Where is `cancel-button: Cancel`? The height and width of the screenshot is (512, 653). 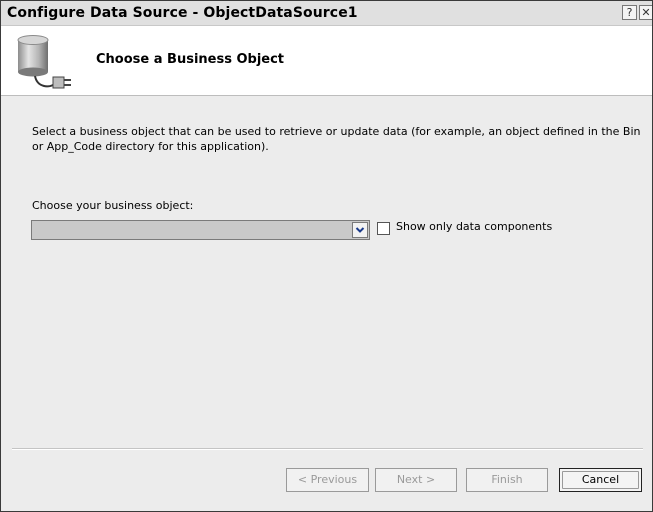 cancel-button: Cancel is located at coordinates (600, 480).